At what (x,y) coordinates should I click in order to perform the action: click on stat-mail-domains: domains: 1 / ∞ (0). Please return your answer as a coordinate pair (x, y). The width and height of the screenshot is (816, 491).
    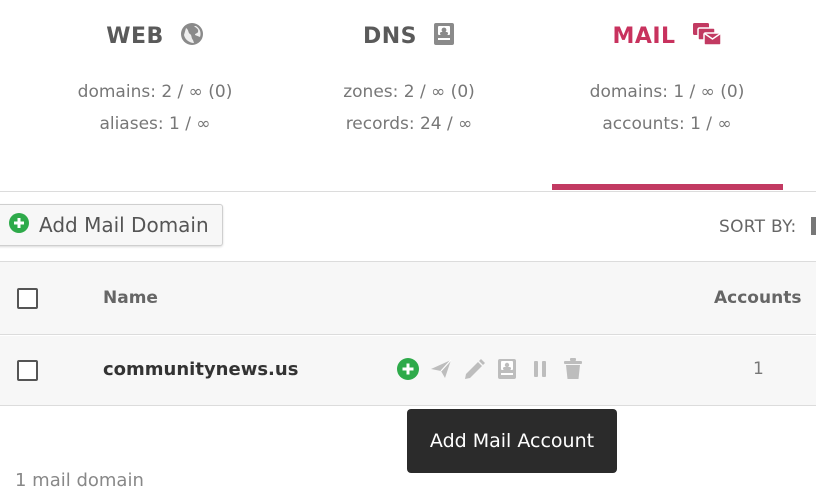
    Looking at the image, I should click on (667, 92).